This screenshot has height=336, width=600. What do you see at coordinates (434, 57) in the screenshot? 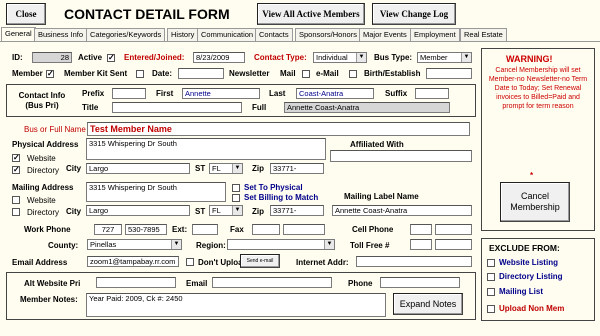
I see `bus-type-value: Member` at bounding box center [434, 57].